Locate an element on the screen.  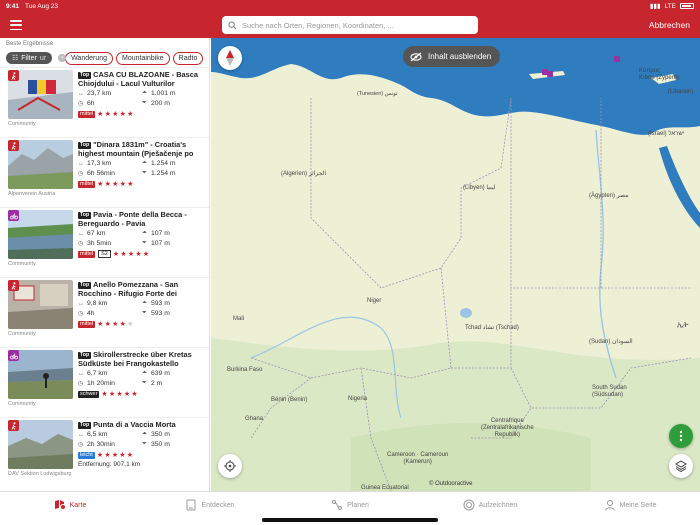
ascent-value: 107 m is located at coordinates (160, 233).